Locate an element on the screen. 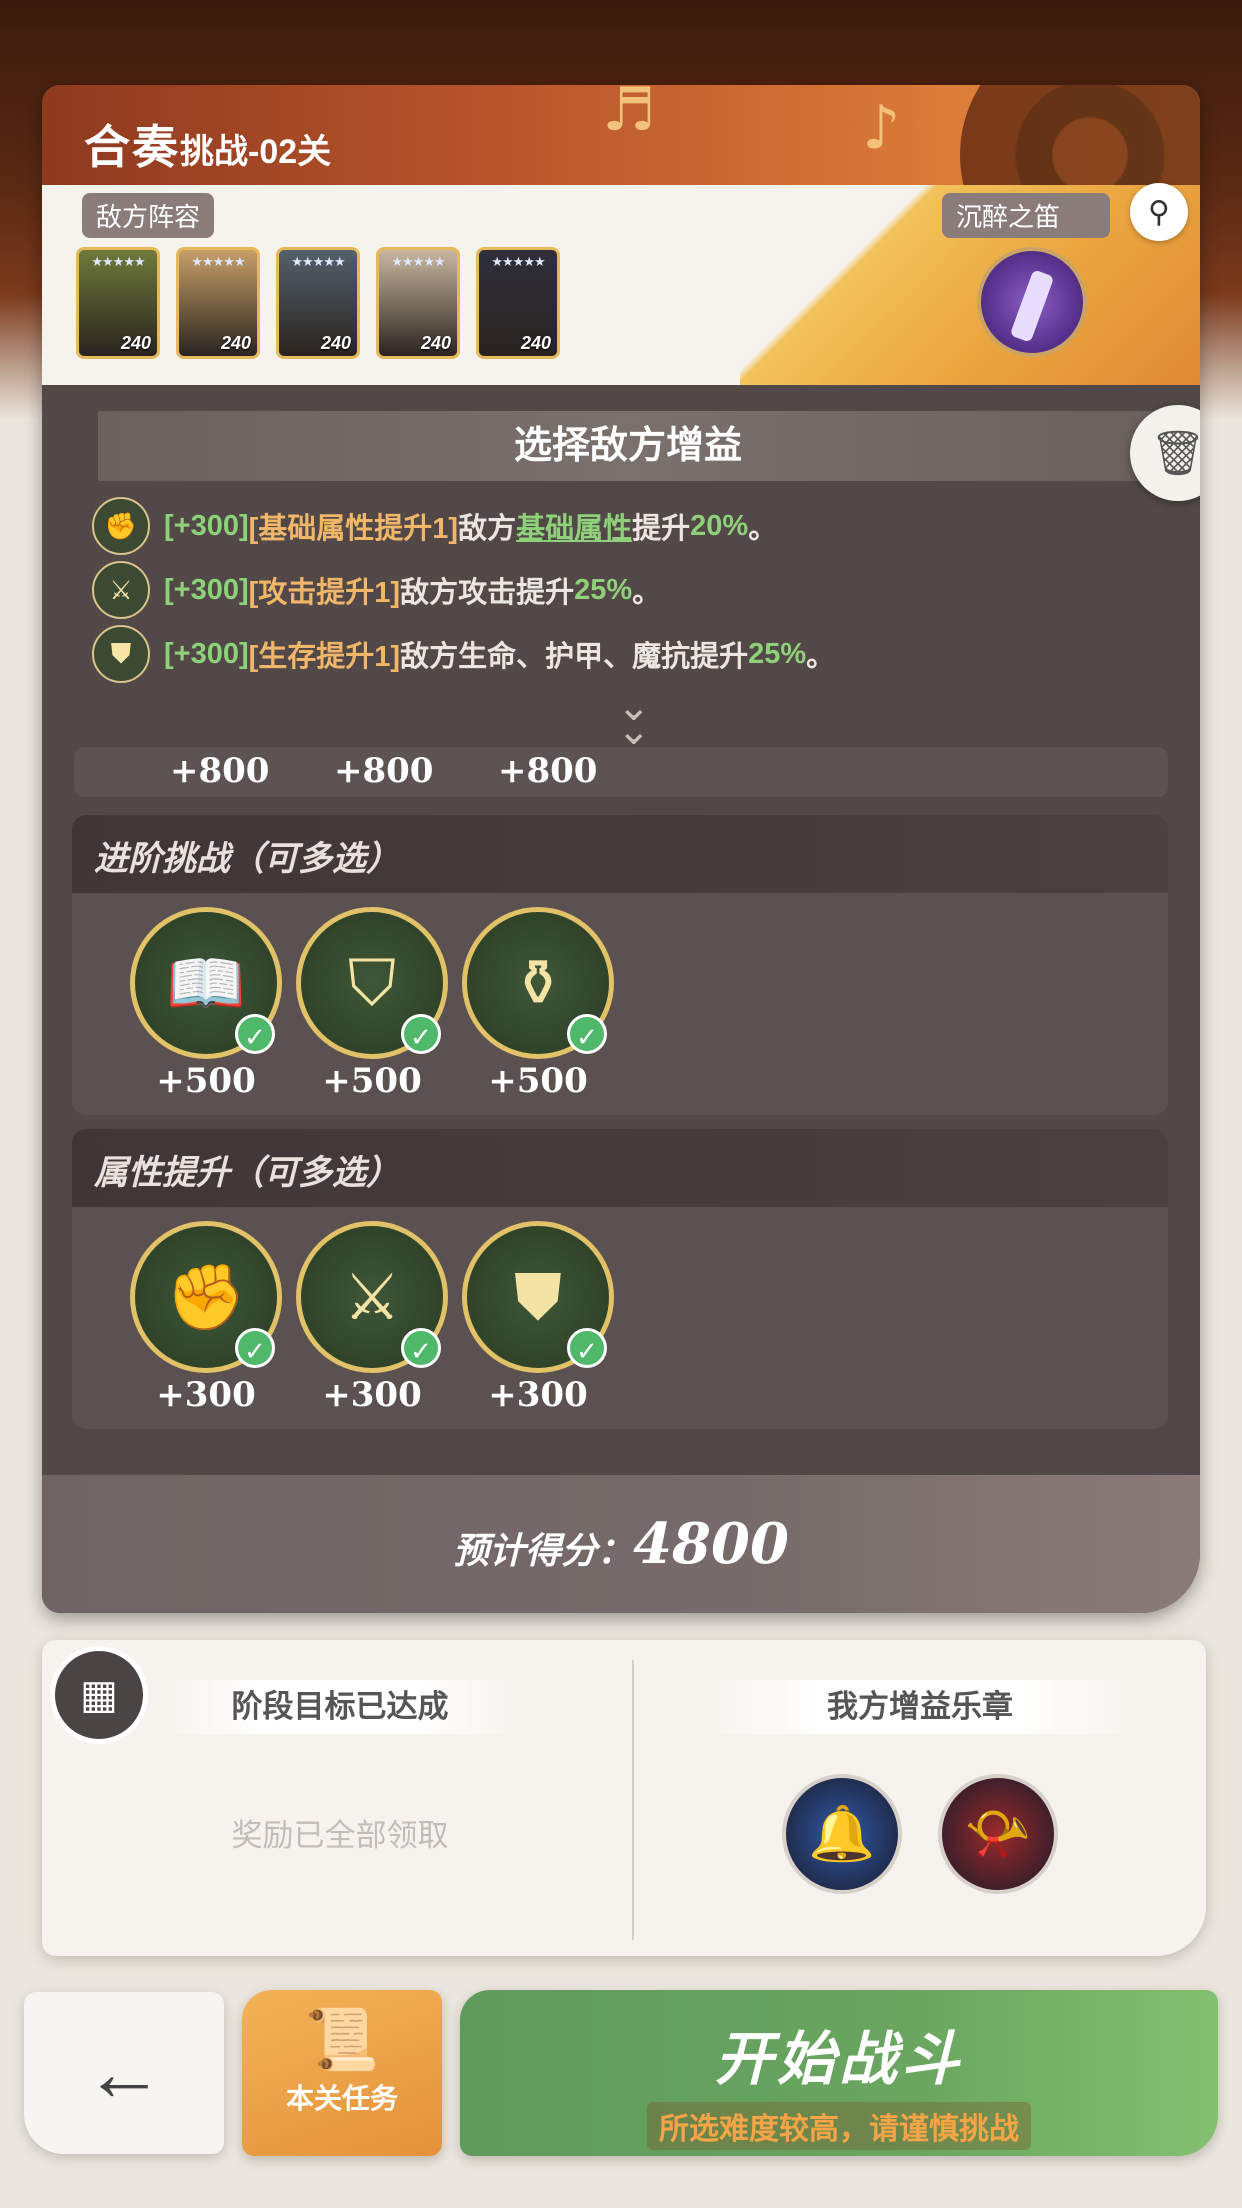 The height and width of the screenshot is (2208, 1242). option-glyph: ⛊ is located at coordinates (538, 1296).